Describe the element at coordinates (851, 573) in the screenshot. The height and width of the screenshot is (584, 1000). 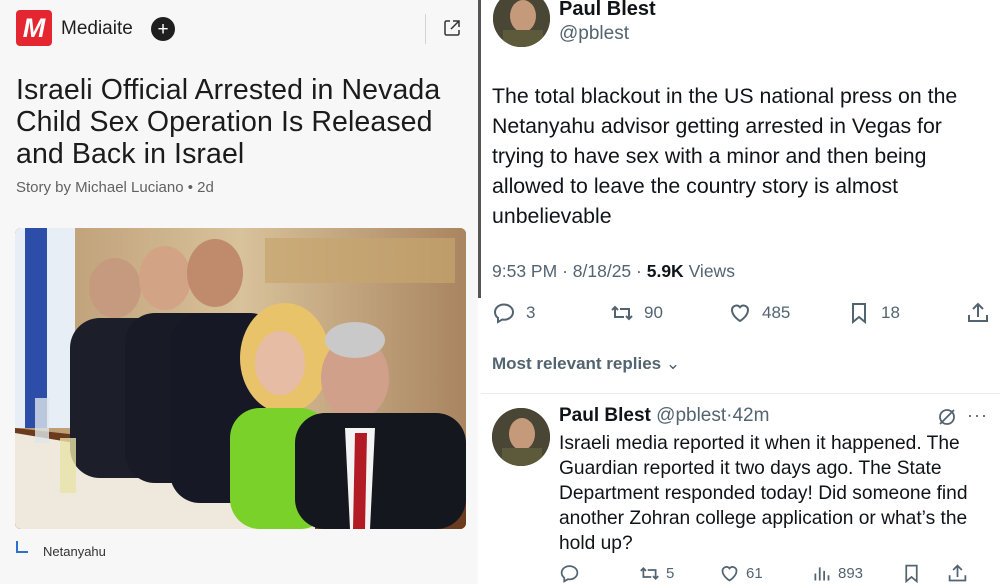
I see `reply-views-count: 893` at that location.